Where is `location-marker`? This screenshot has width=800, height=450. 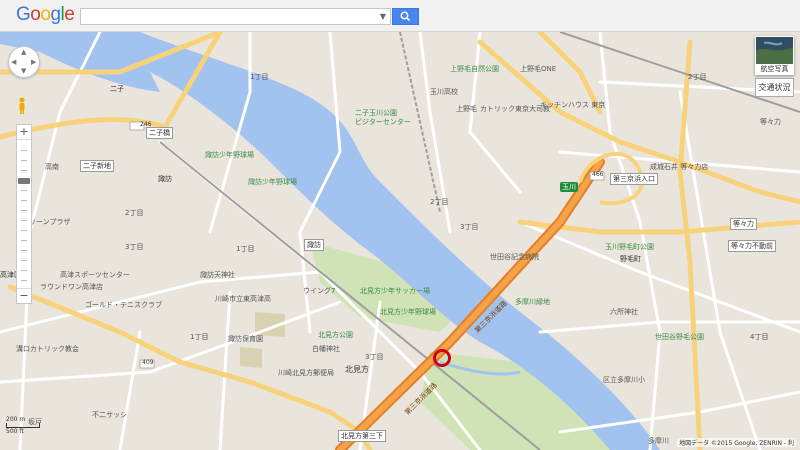 location-marker is located at coordinates (442, 358).